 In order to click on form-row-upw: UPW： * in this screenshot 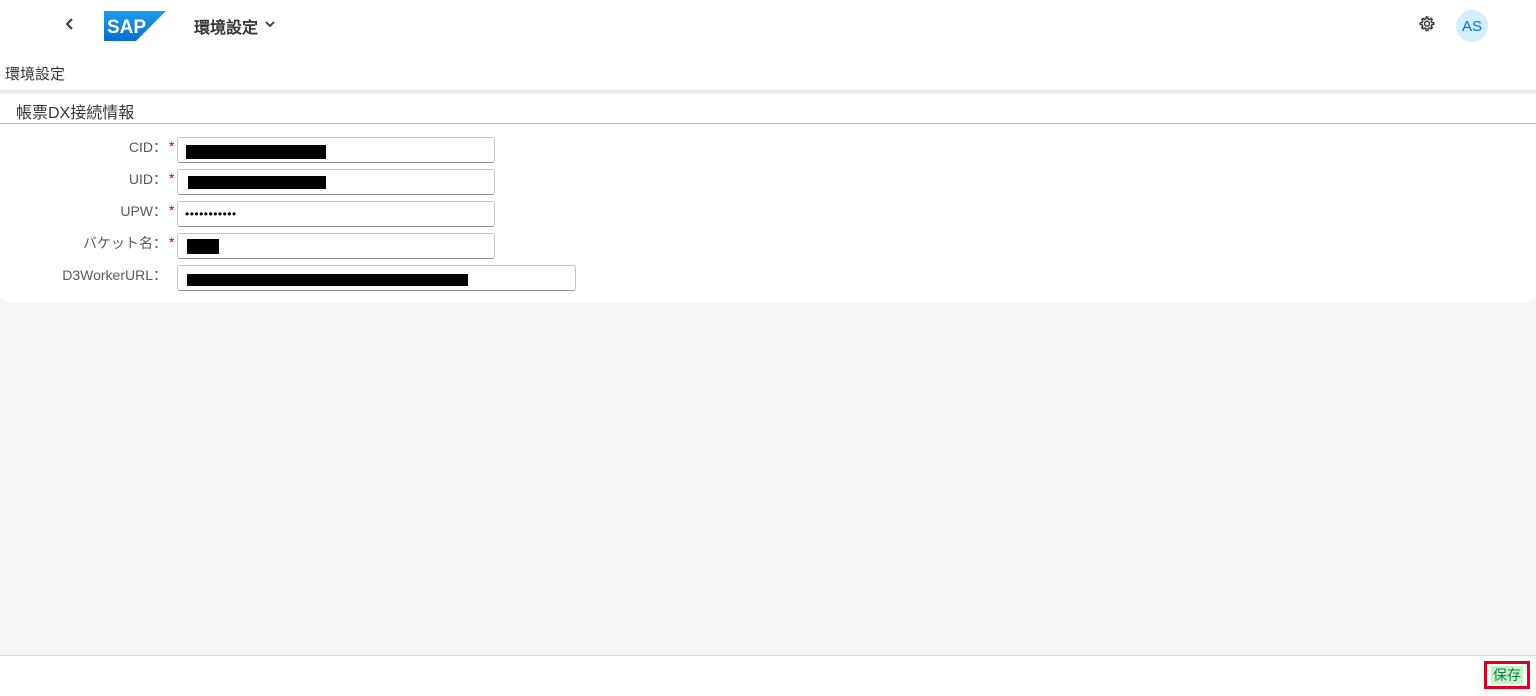, I will do `click(300, 214)`.